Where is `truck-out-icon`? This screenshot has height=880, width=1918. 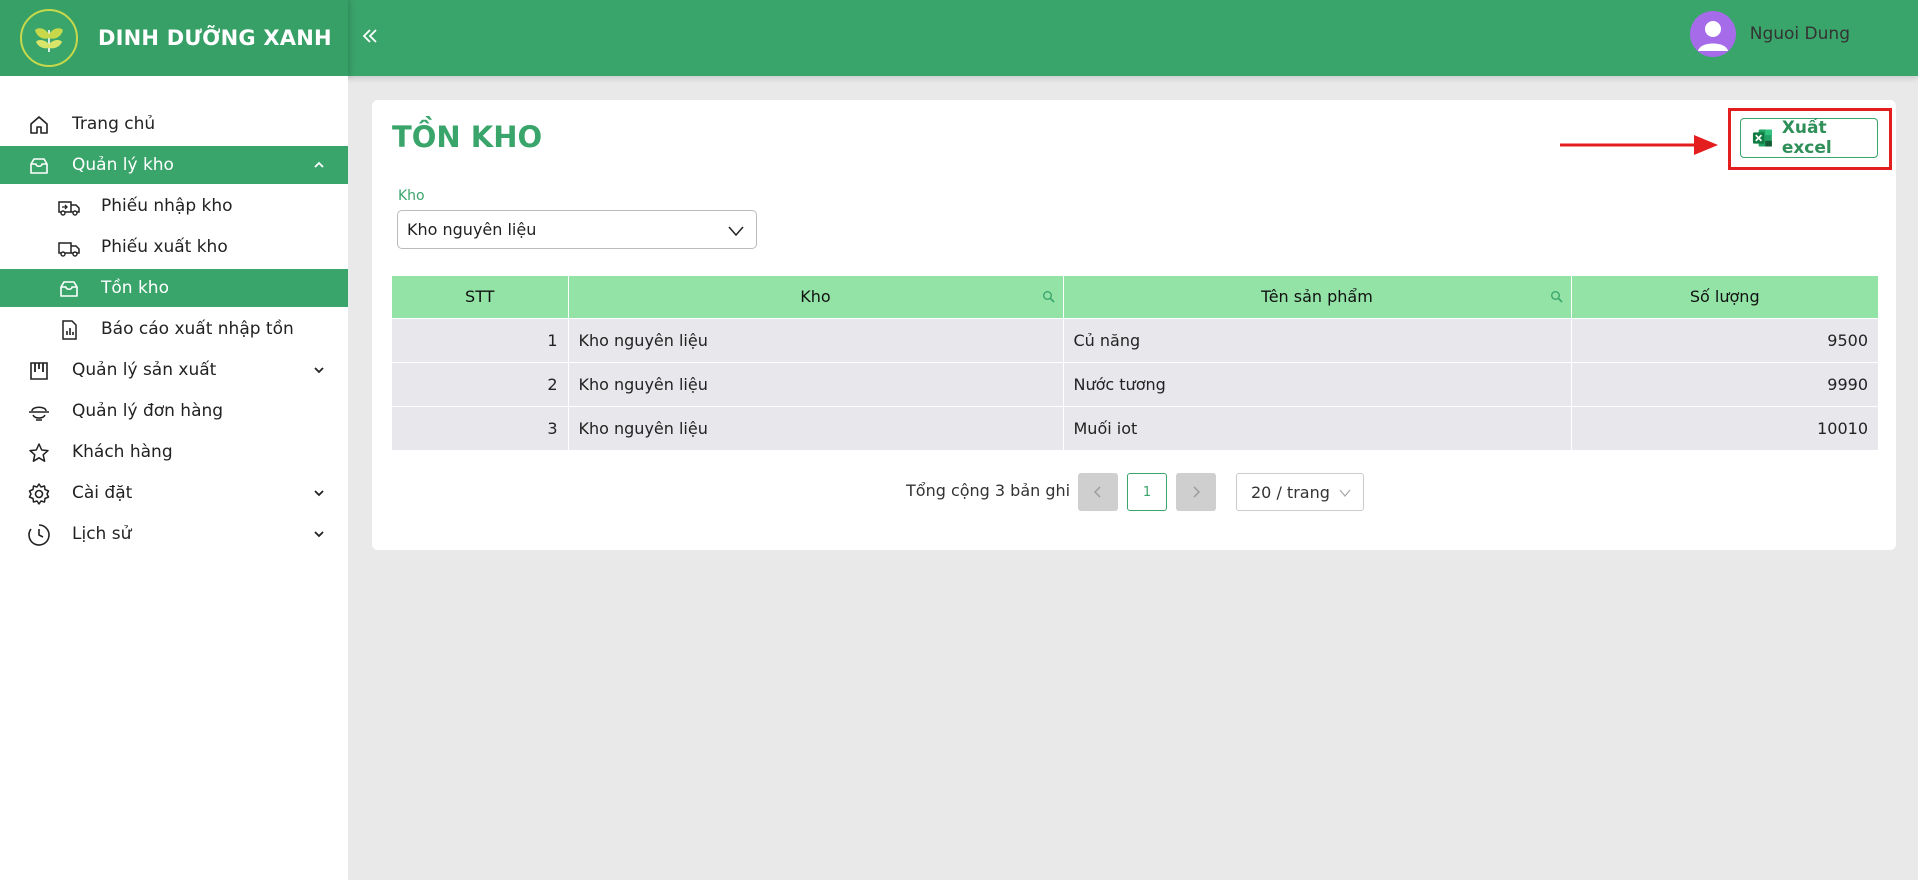 truck-out-icon is located at coordinates (69, 248).